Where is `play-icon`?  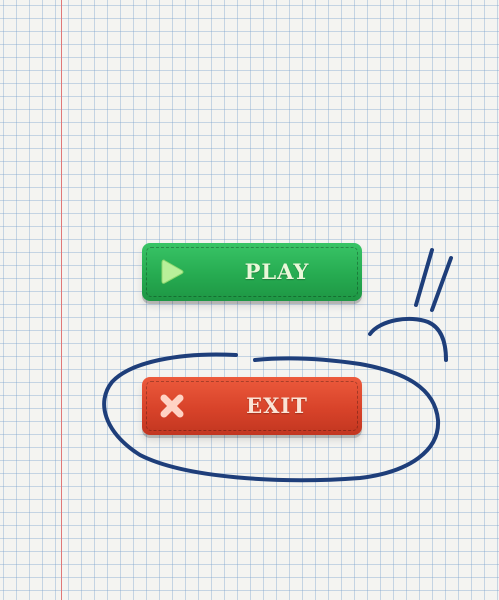
play-icon is located at coordinates (172, 271).